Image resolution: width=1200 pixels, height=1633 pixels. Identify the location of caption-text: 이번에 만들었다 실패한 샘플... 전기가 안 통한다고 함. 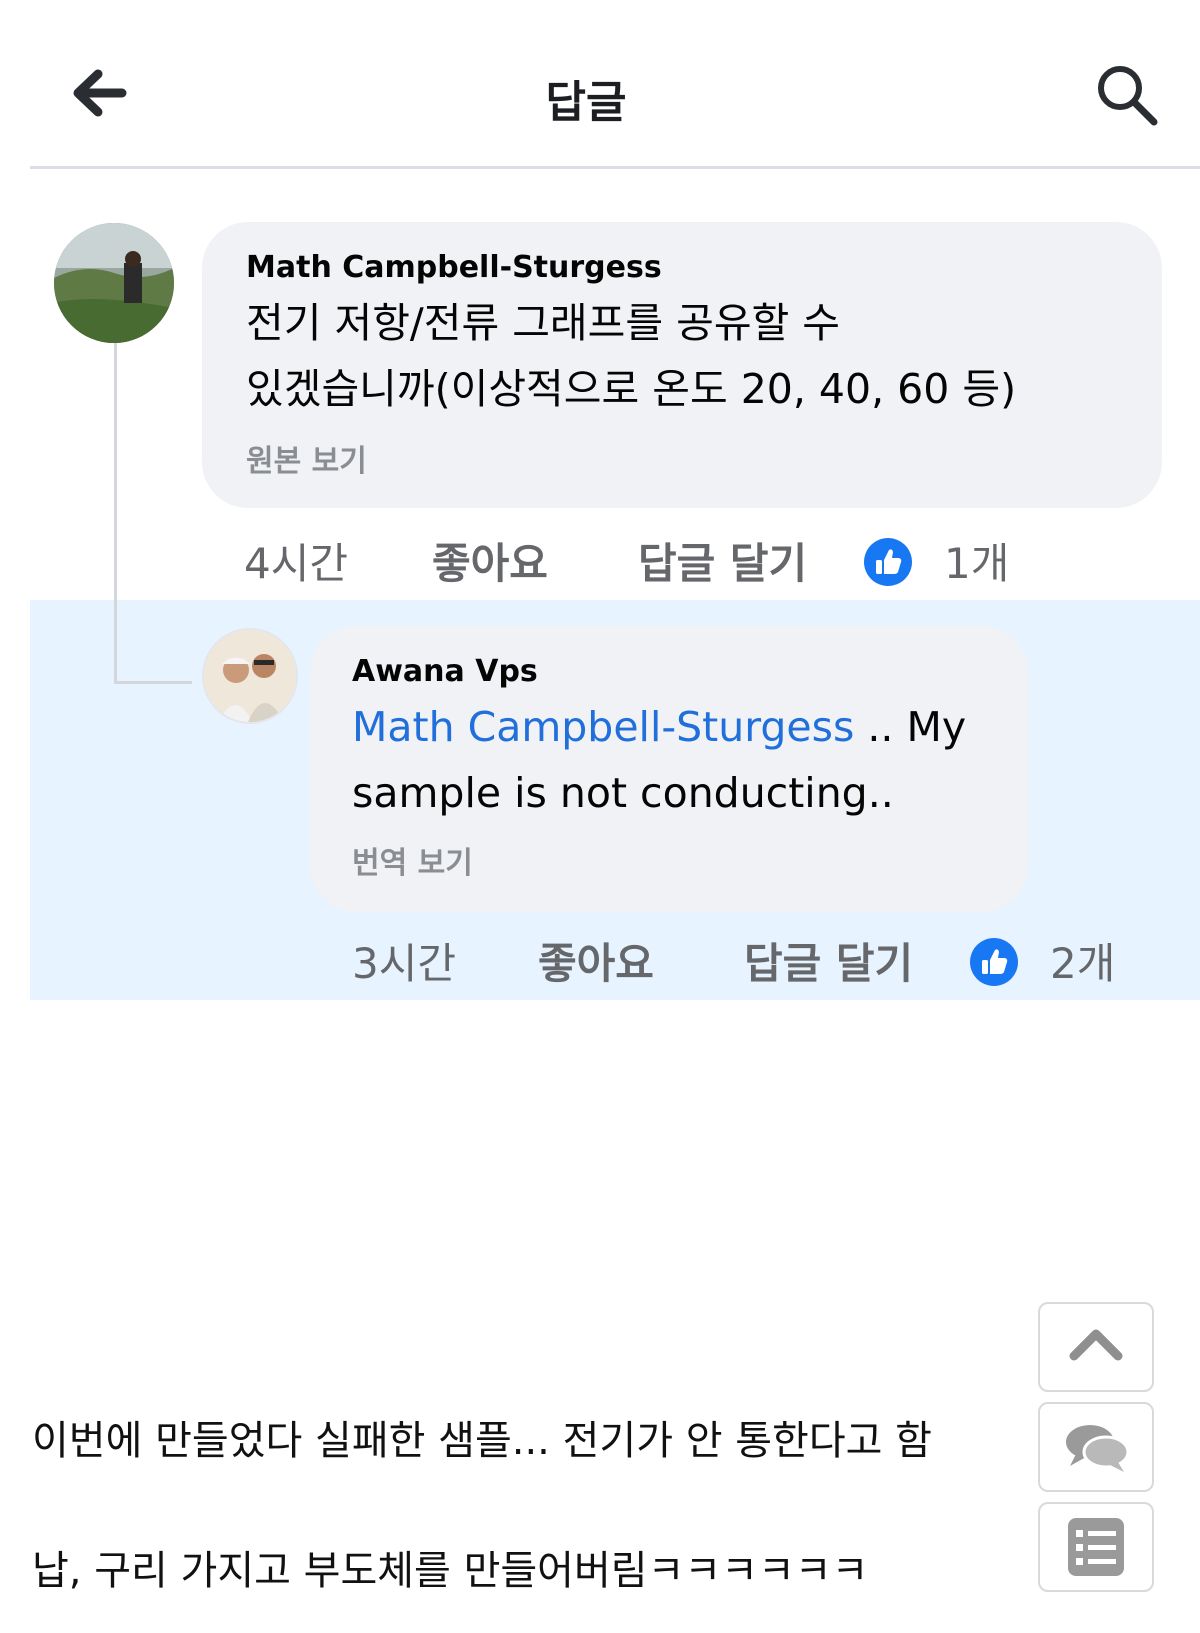
(482, 1441).